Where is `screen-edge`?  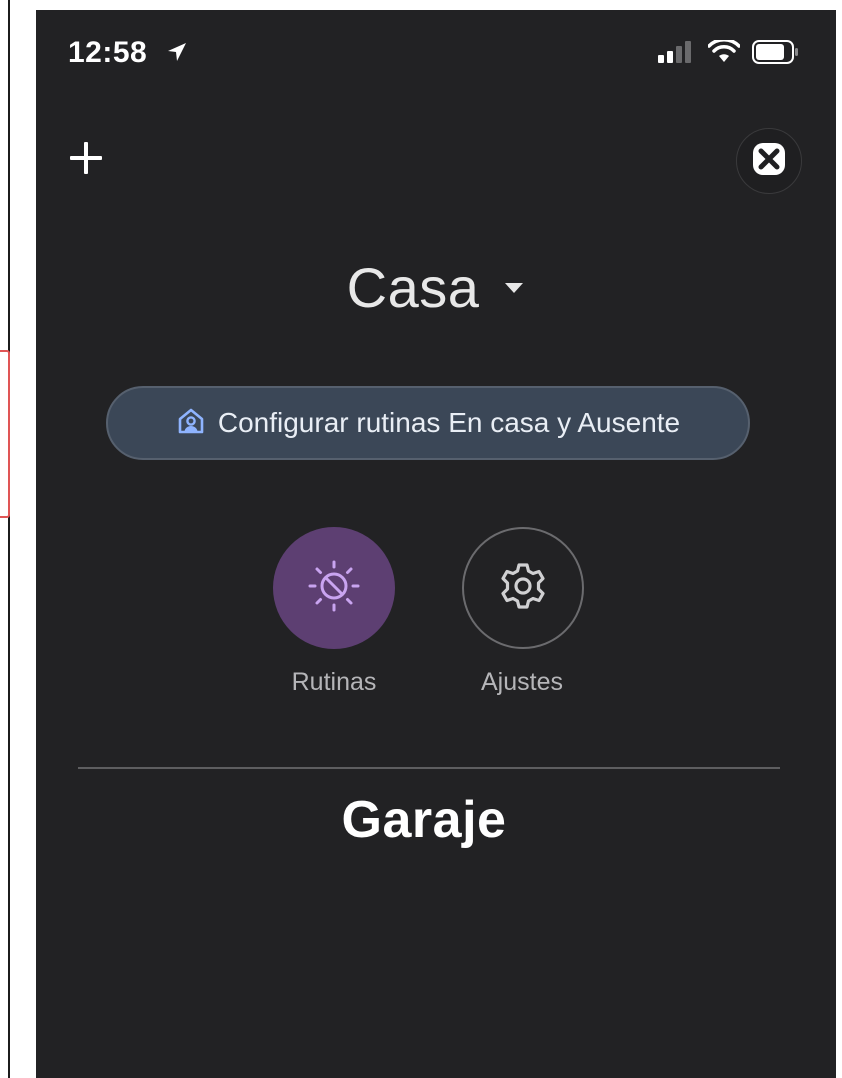 screen-edge is located at coordinates (37, 970).